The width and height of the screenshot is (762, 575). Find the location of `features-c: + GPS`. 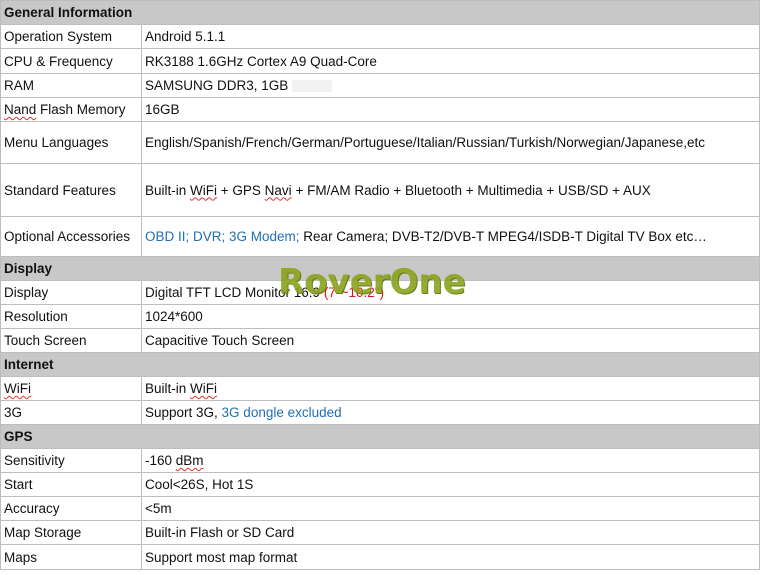

features-c: + GPS is located at coordinates (241, 190).